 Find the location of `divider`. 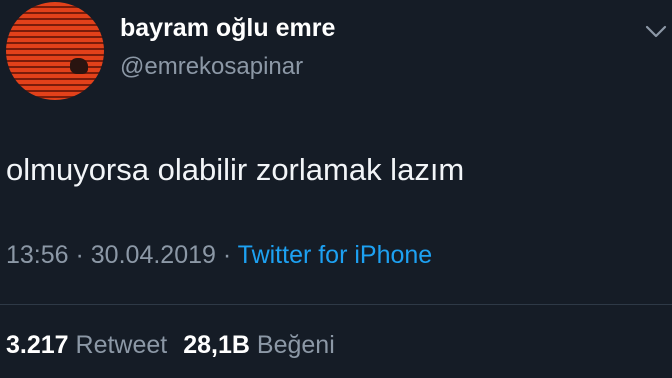

divider is located at coordinates (336, 304).